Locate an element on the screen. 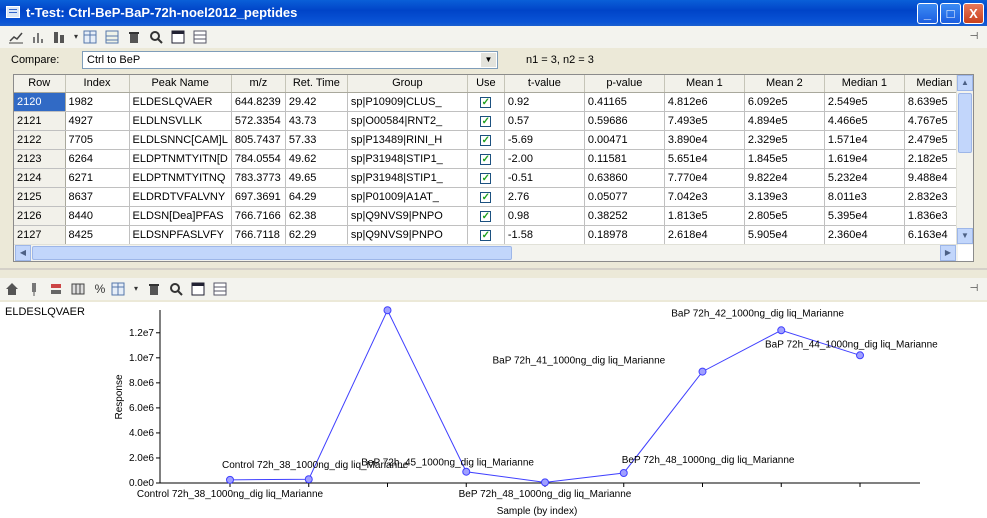 Image resolution: width=987 pixels, height=518 pixels. horizontal-scroll-thumb is located at coordinates (272, 253).